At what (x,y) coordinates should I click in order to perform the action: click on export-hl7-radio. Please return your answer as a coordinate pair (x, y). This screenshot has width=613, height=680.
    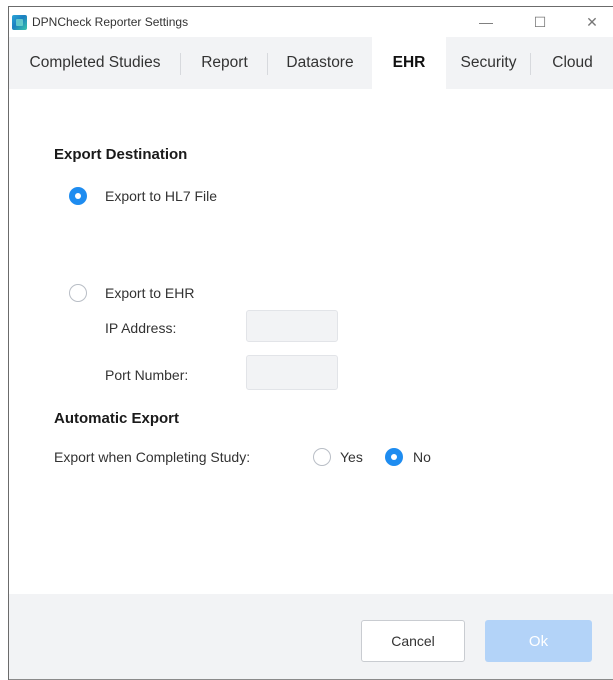
    Looking at the image, I should click on (78, 196).